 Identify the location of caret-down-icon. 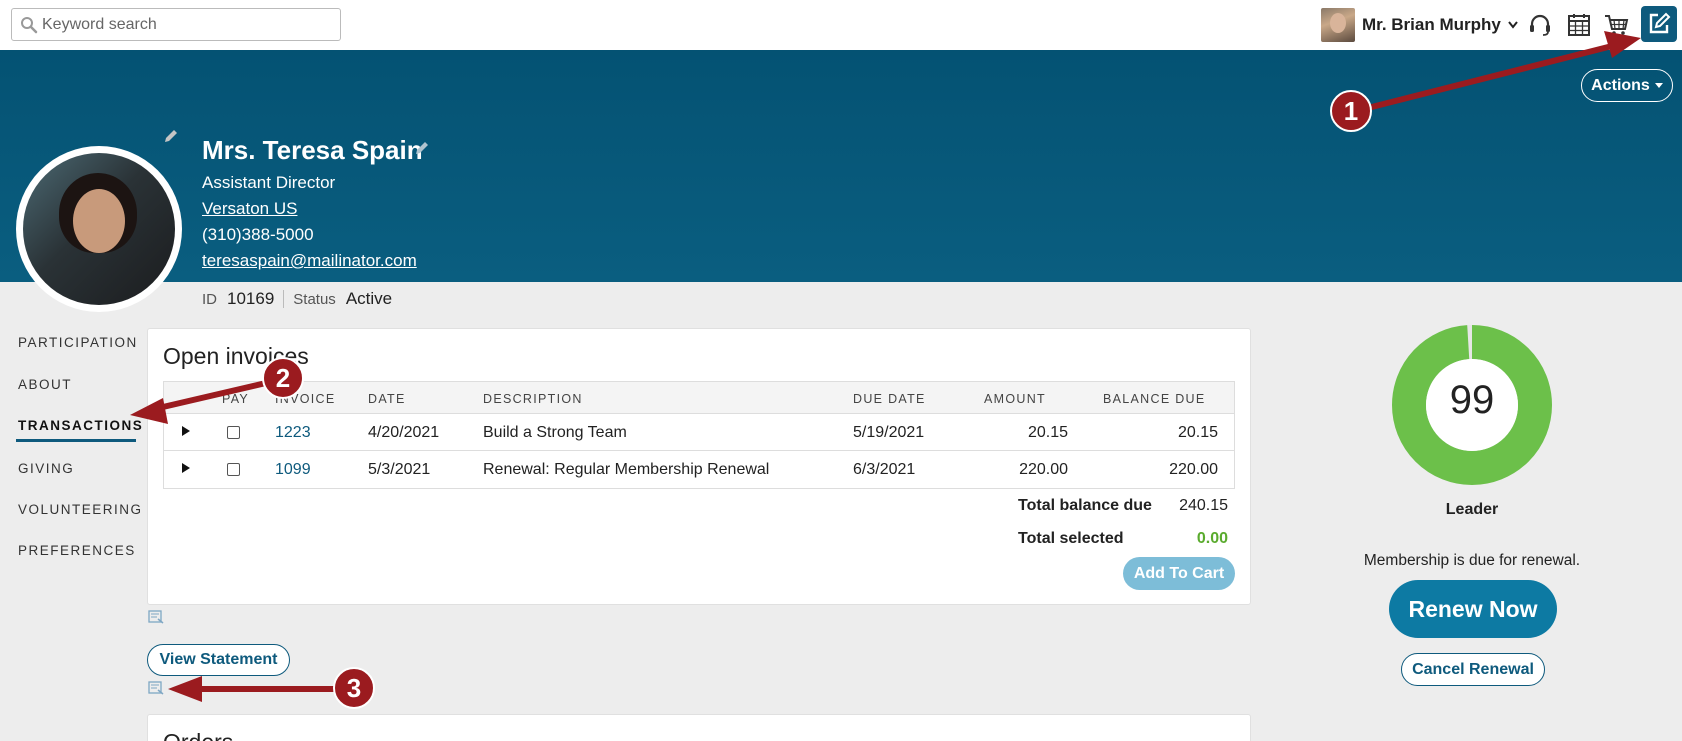
(1658, 85).